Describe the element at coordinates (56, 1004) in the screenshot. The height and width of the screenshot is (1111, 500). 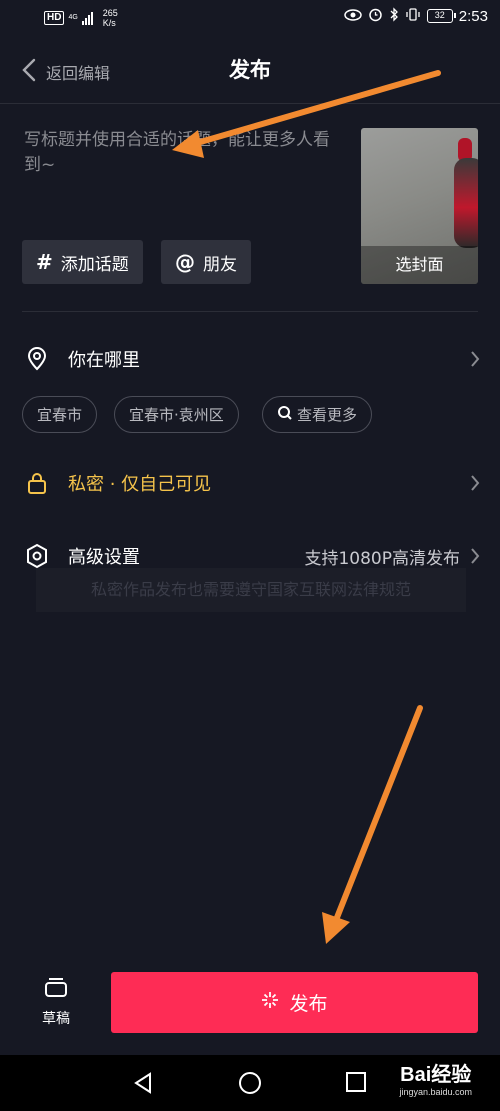
I see `draft-button: 草稿` at that location.